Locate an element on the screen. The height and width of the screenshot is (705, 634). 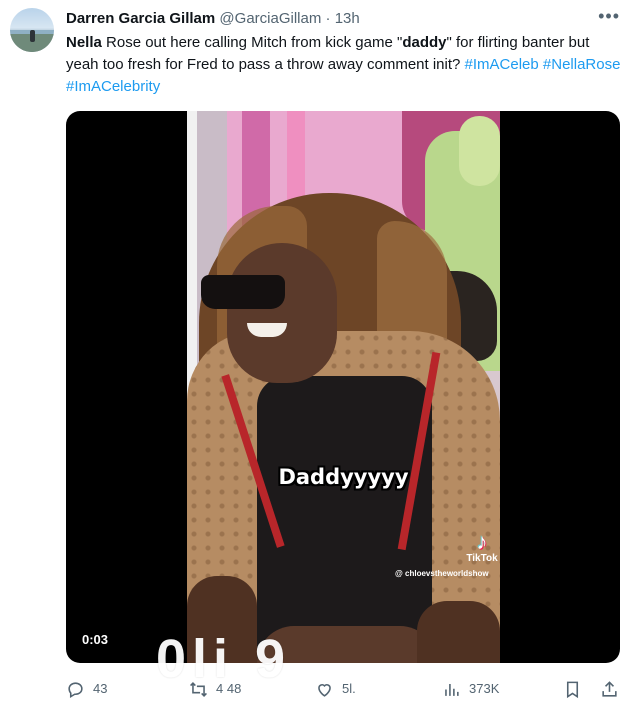
author-handle: @GarciaGillam is located at coordinates (270, 18).